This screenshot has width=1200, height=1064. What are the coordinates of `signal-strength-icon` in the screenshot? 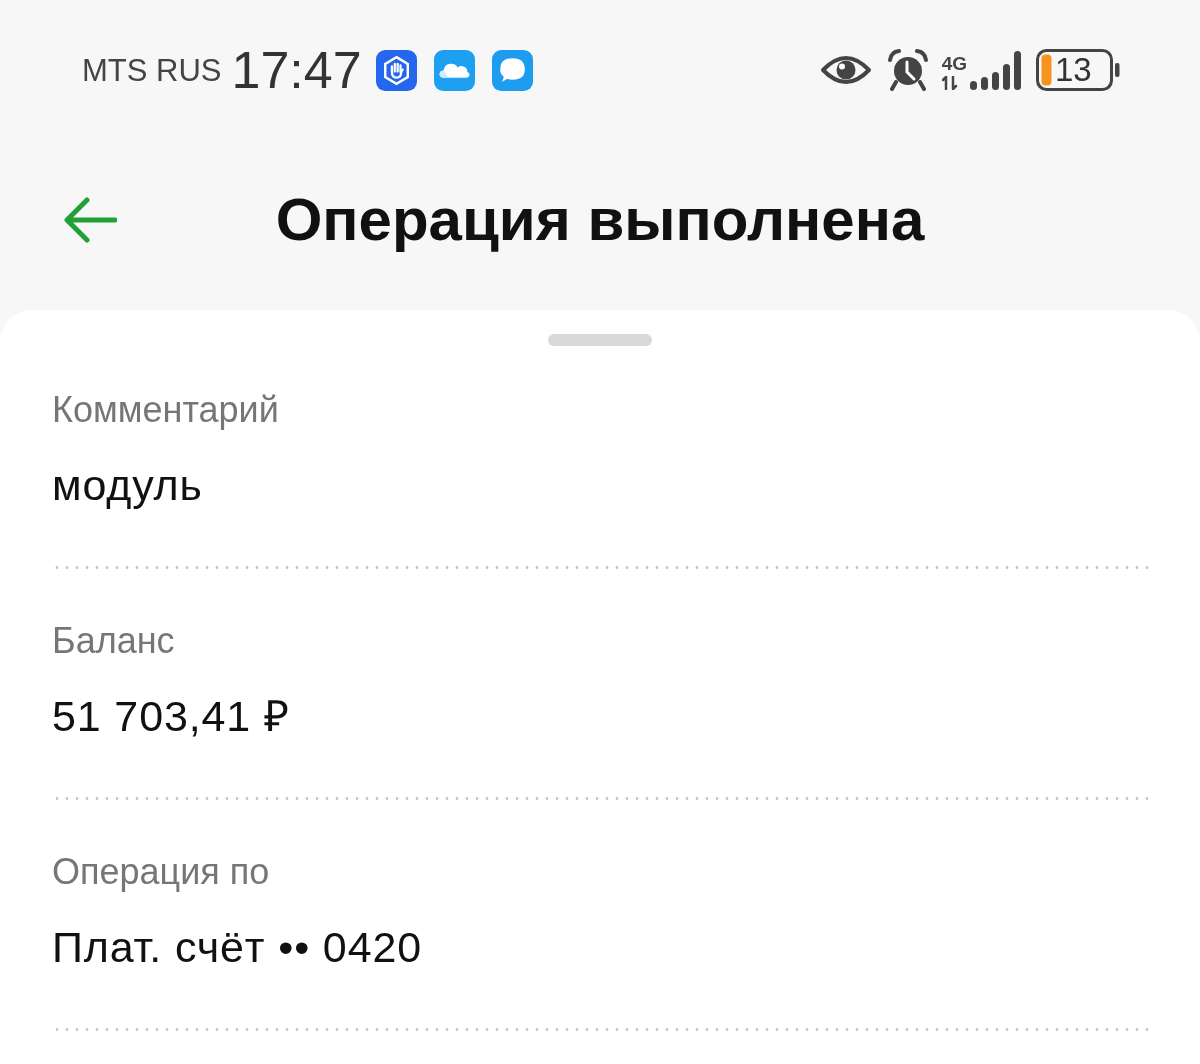 It's located at (995, 70).